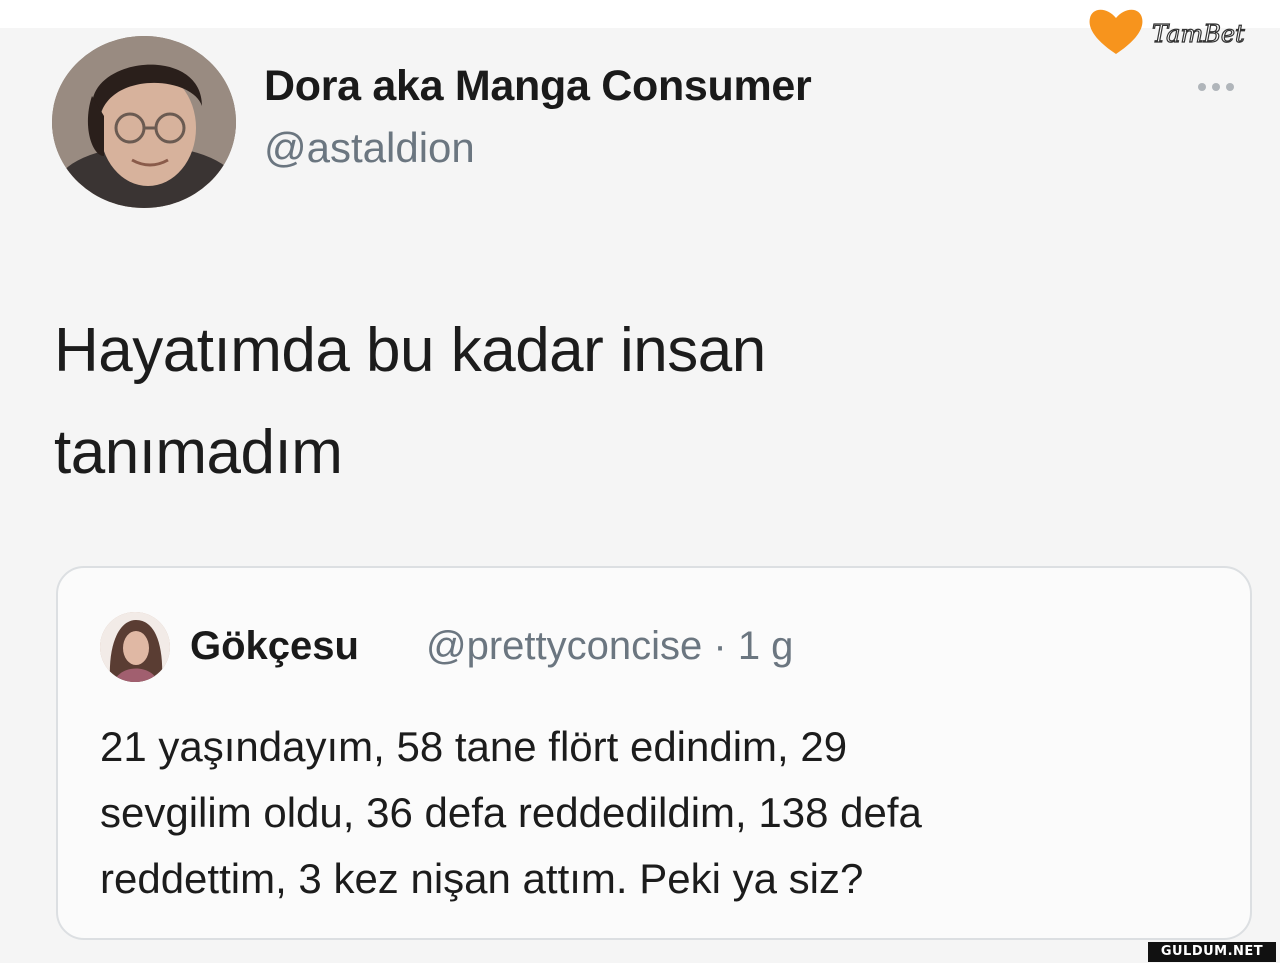 This screenshot has width=1280, height=963. I want to click on guldum-watermark: GULDUM.NET, so click(1212, 952).